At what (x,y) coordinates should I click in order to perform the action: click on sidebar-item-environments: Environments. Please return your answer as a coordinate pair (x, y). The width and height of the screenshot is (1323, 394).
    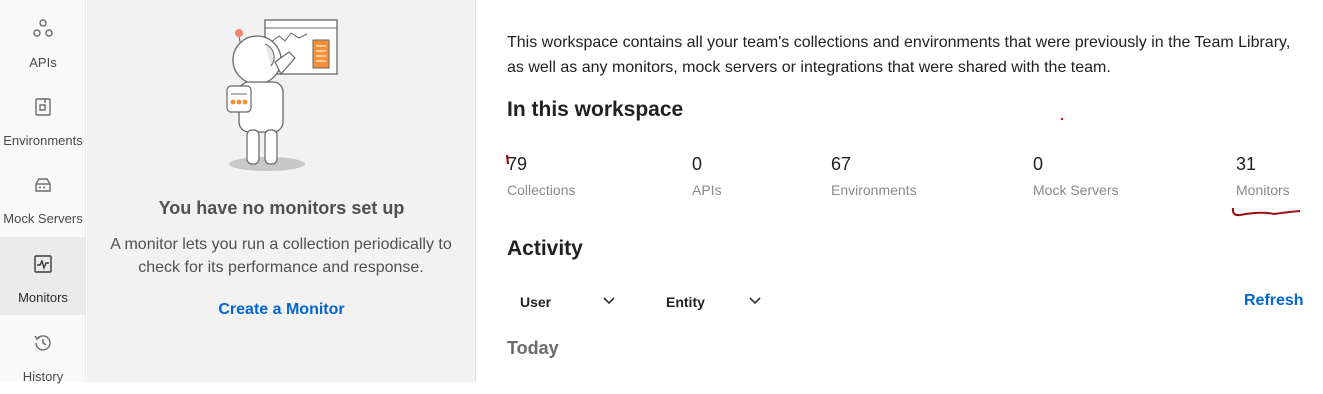
    Looking at the image, I should click on (43, 119).